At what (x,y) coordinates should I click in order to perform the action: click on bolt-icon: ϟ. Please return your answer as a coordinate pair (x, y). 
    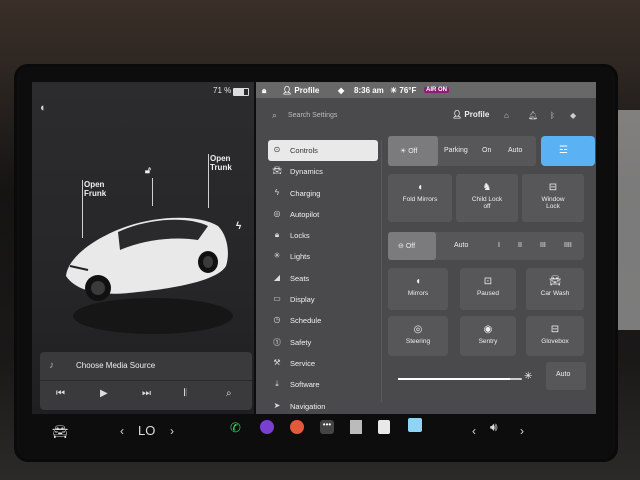
    Looking at the image, I should click on (277, 192).